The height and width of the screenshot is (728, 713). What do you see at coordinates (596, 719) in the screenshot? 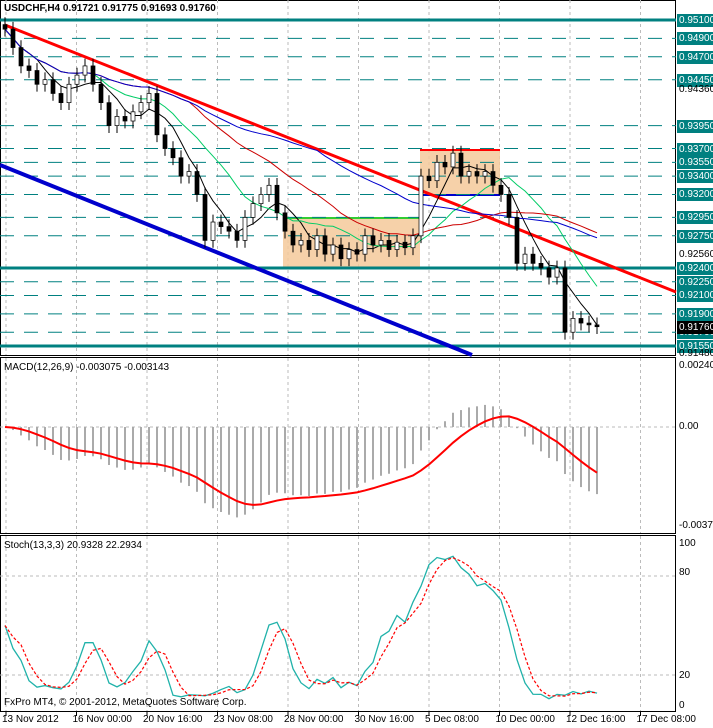
I see `time-axis-label: 12 Dec 16:00` at bounding box center [596, 719].